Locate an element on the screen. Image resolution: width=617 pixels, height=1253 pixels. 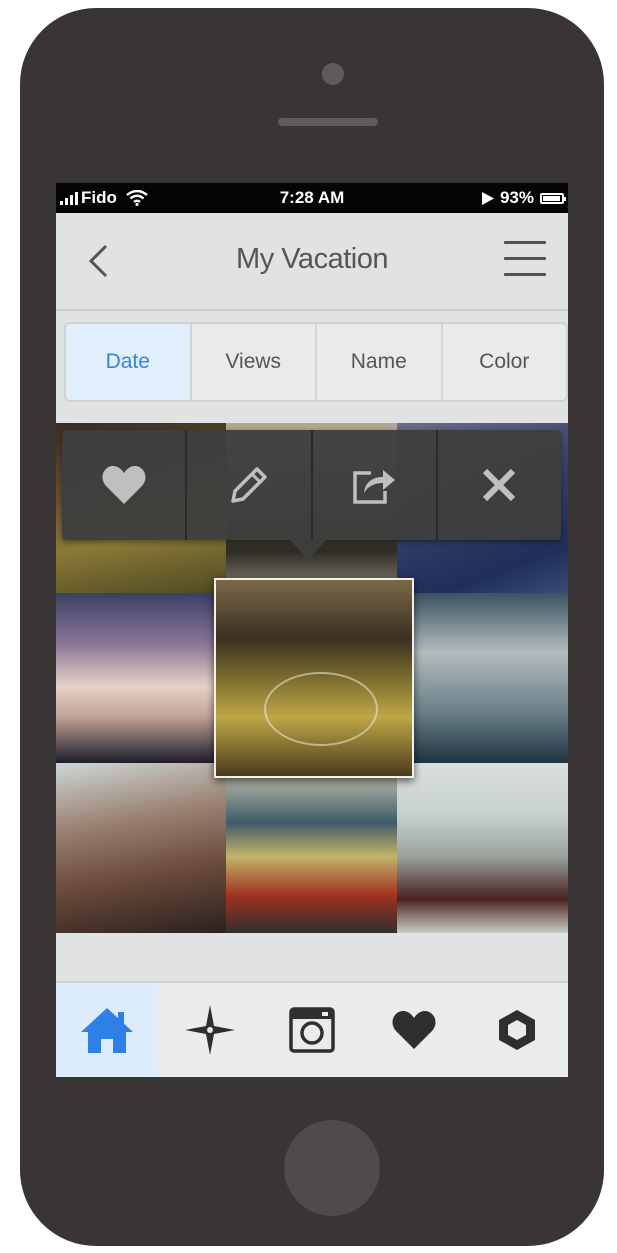
earpiece-speaker is located at coordinates (328, 122).